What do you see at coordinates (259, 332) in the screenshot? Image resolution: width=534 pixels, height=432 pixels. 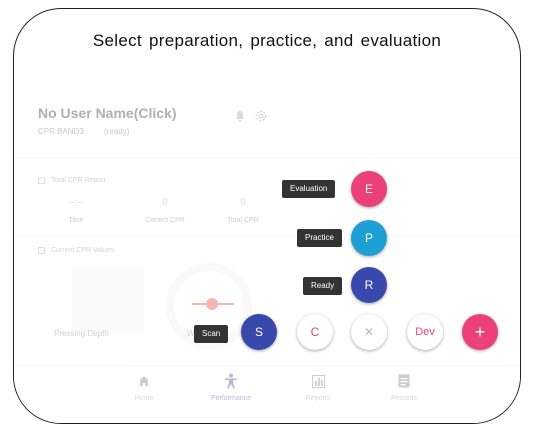 I see `scan-button: S` at bounding box center [259, 332].